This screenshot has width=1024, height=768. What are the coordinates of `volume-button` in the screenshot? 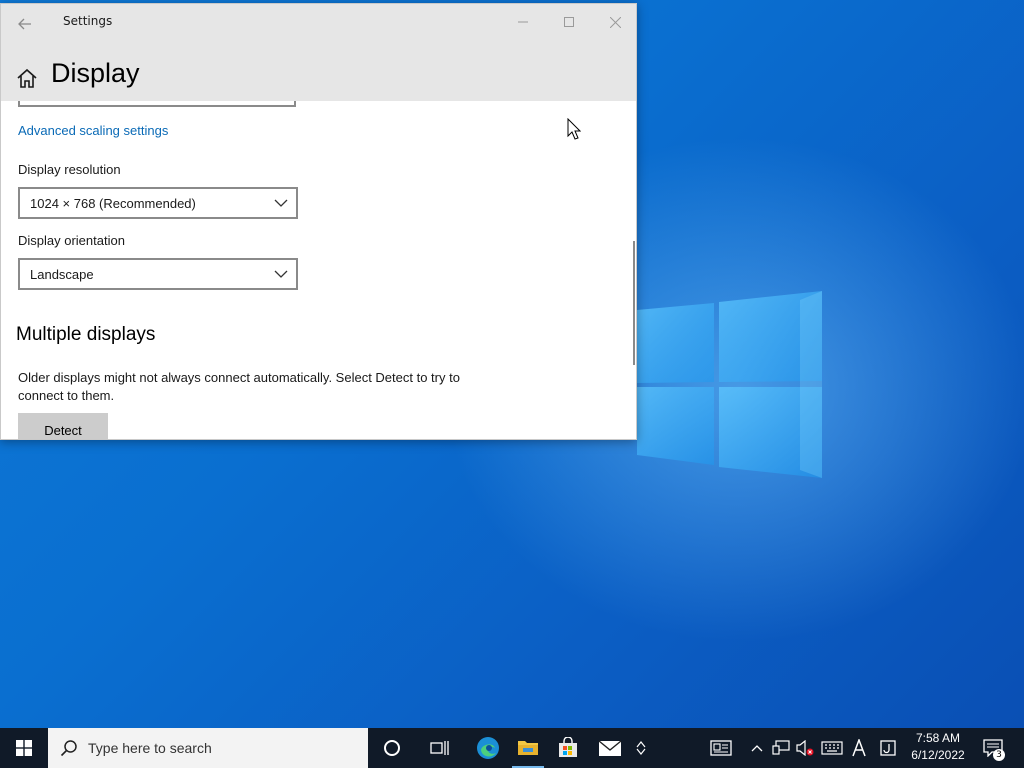 It's located at (805, 748).